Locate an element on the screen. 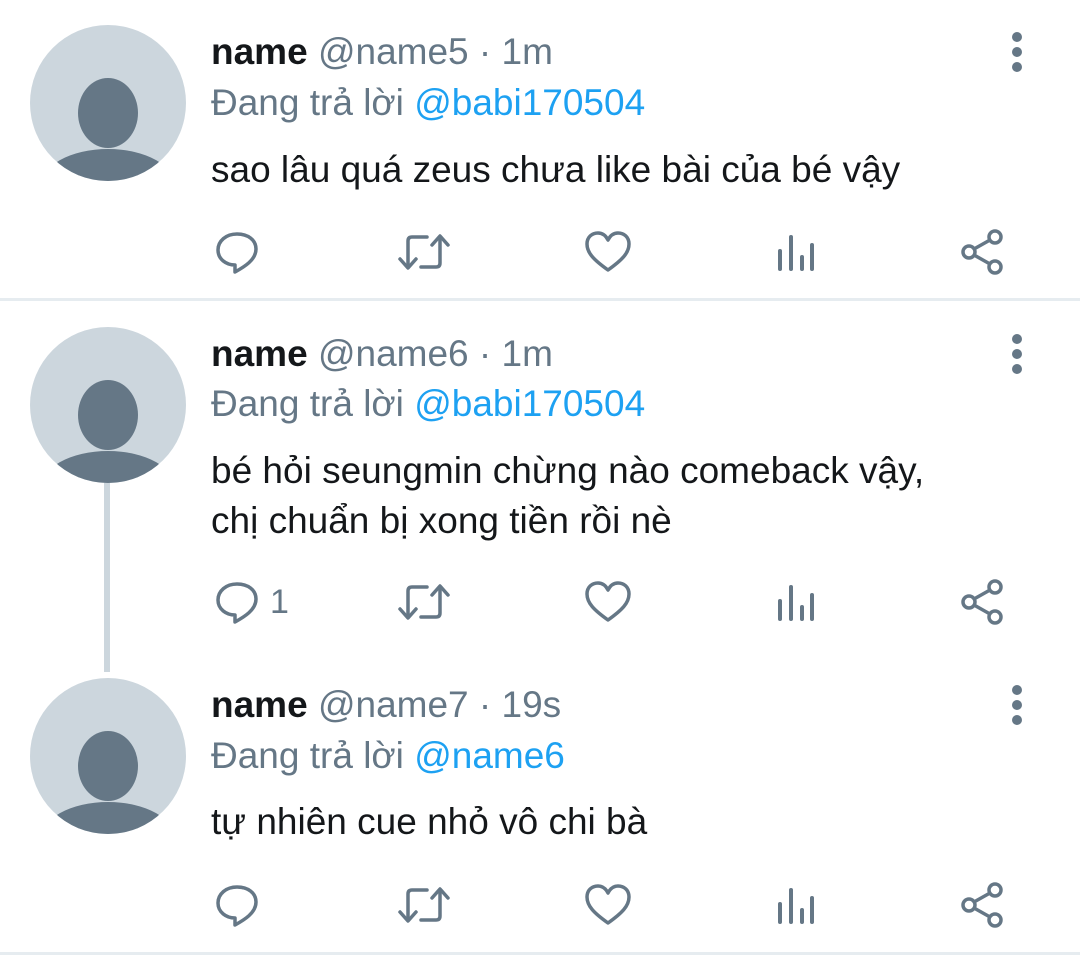  tweet-text: tự nhiên cue nhỏ vô chi bà is located at coordinates (429, 821).